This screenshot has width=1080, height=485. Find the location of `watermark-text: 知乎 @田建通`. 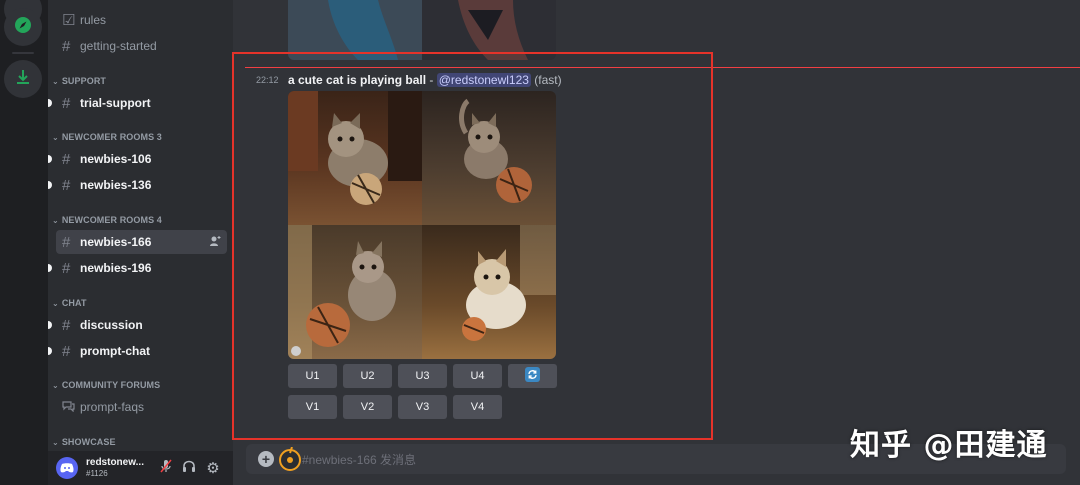

watermark-text: 知乎 @田建通 is located at coordinates (949, 445).